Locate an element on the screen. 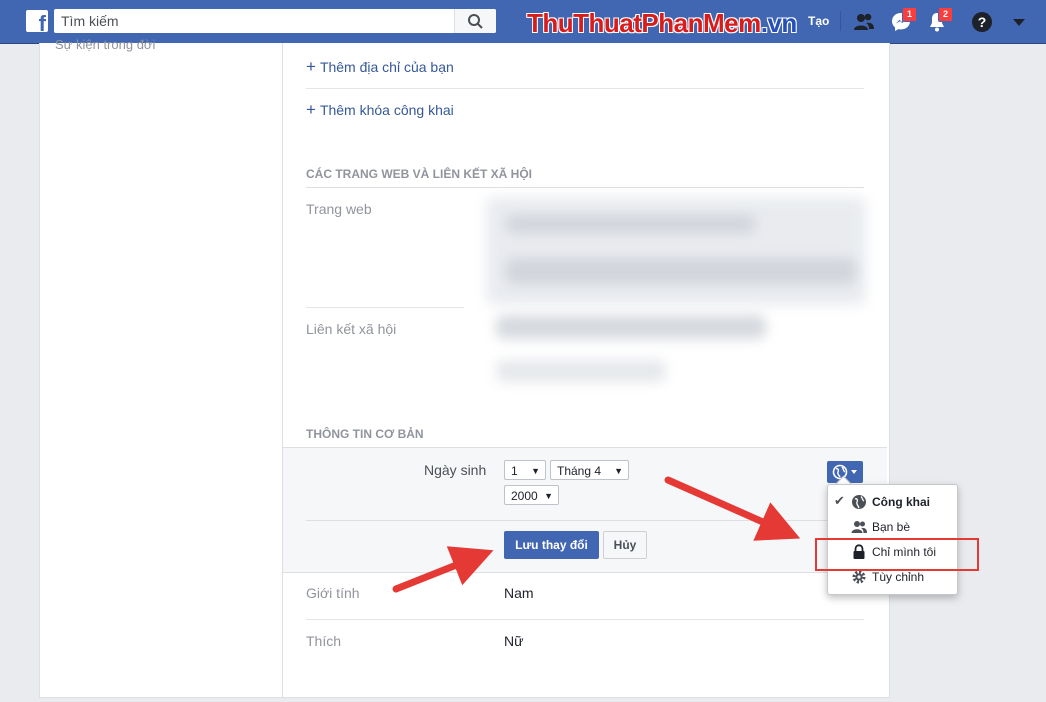  annotation-arrow-to-menu is located at coordinates (732, 508).